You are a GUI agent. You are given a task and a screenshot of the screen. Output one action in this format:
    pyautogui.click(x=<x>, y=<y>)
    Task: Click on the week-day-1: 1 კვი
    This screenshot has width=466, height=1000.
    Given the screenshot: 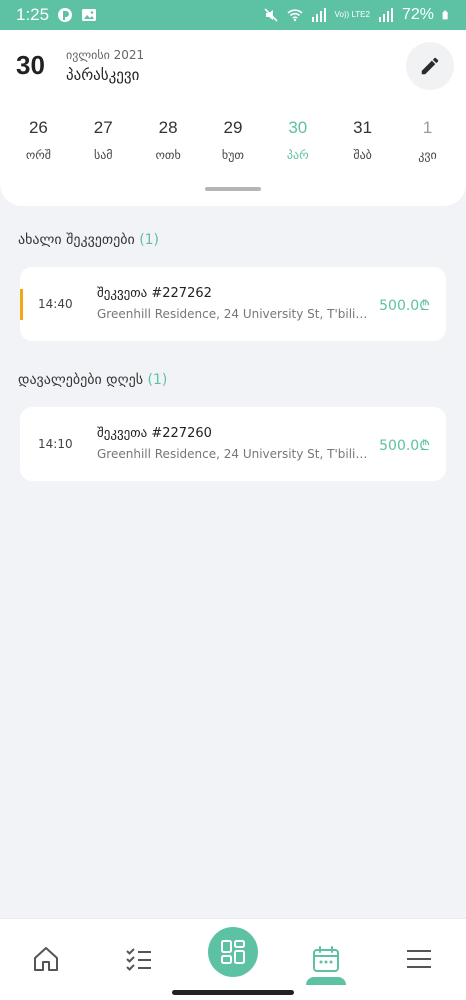 What is the action you would take?
    pyautogui.click(x=427, y=143)
    